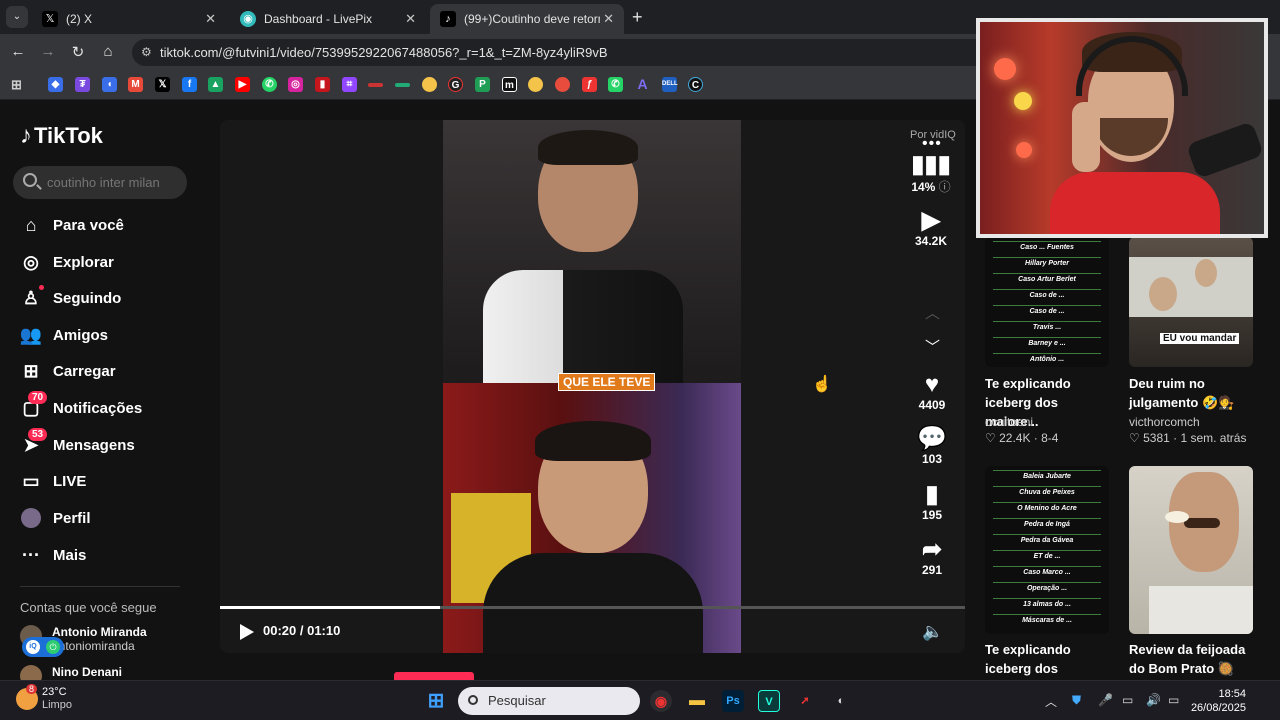 The width and height of the screenshot is (1280, 720). Describe the element at coordinates (589, 84) in the screenshot. I see `bookmark-icon: ƒ` at that location.